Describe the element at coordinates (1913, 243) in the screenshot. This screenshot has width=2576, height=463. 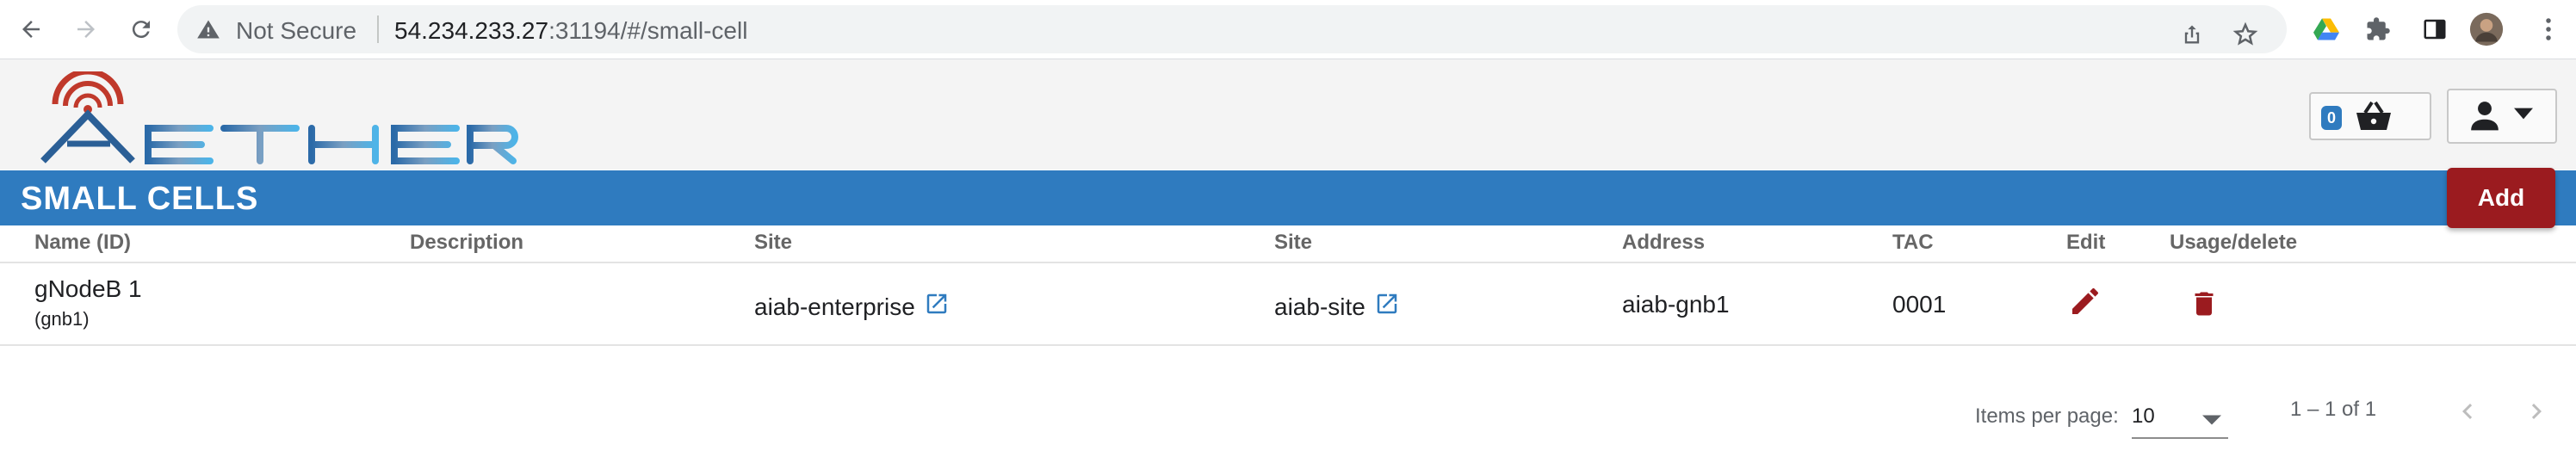
I see `column-header-tac: TAC` at that location.